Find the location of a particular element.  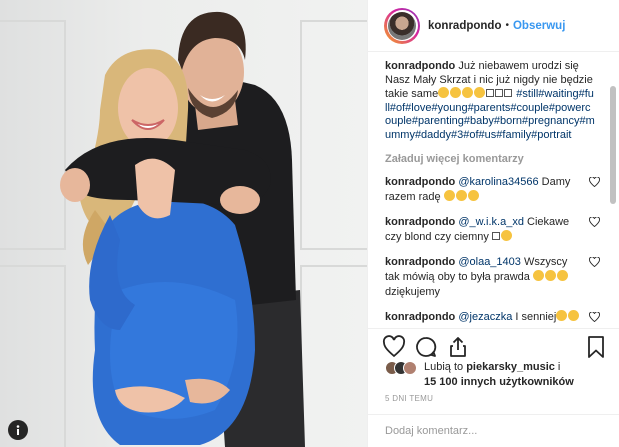

caption-username: konradpondo is located at coordinates (420, 66).